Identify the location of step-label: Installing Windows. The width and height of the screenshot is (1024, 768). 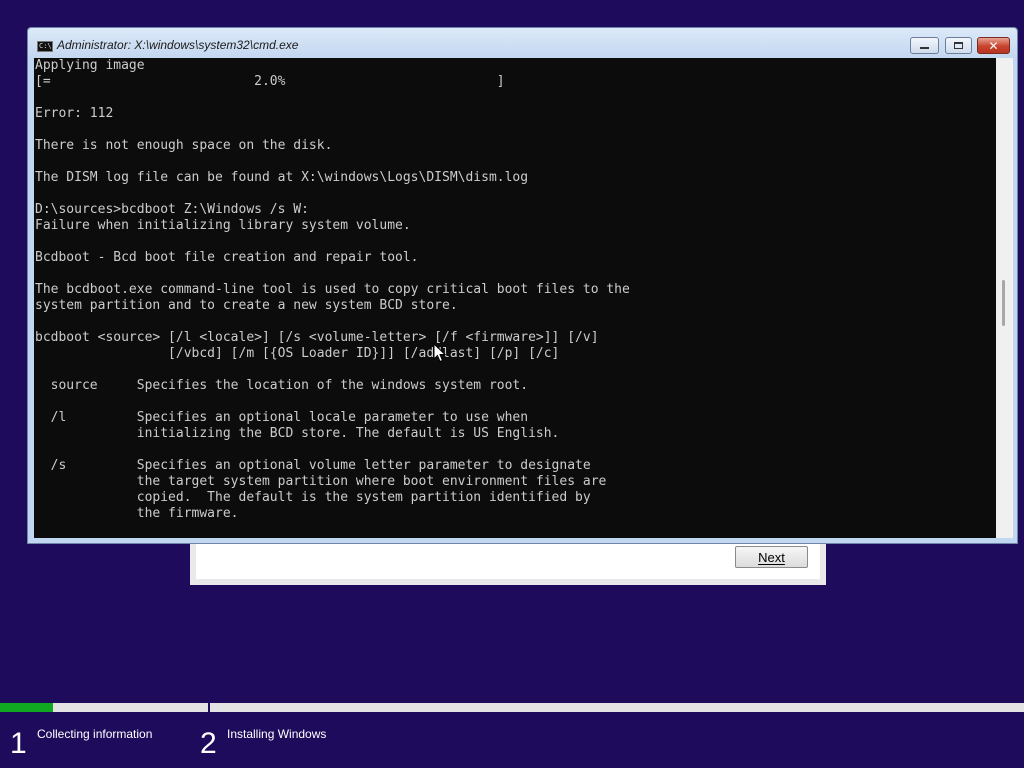
(277, 734).